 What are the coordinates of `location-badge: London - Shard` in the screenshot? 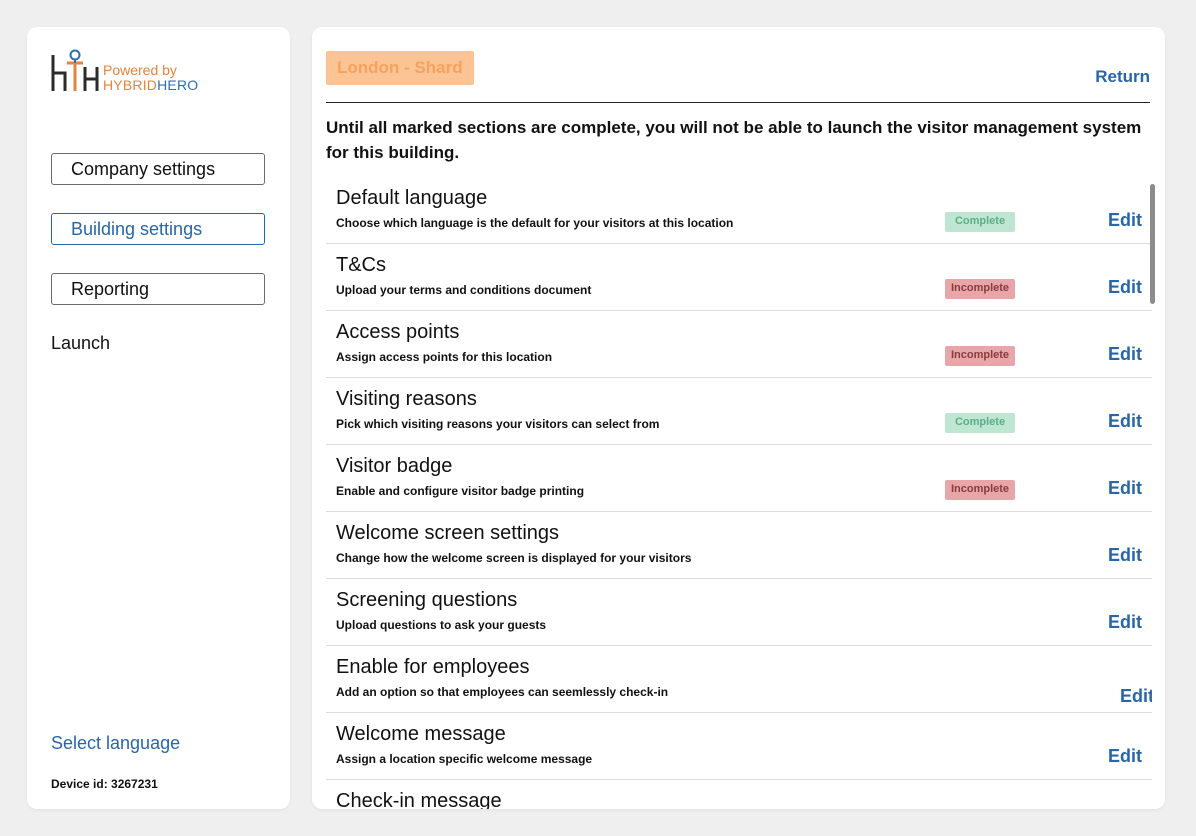 It's located at (400, 68).